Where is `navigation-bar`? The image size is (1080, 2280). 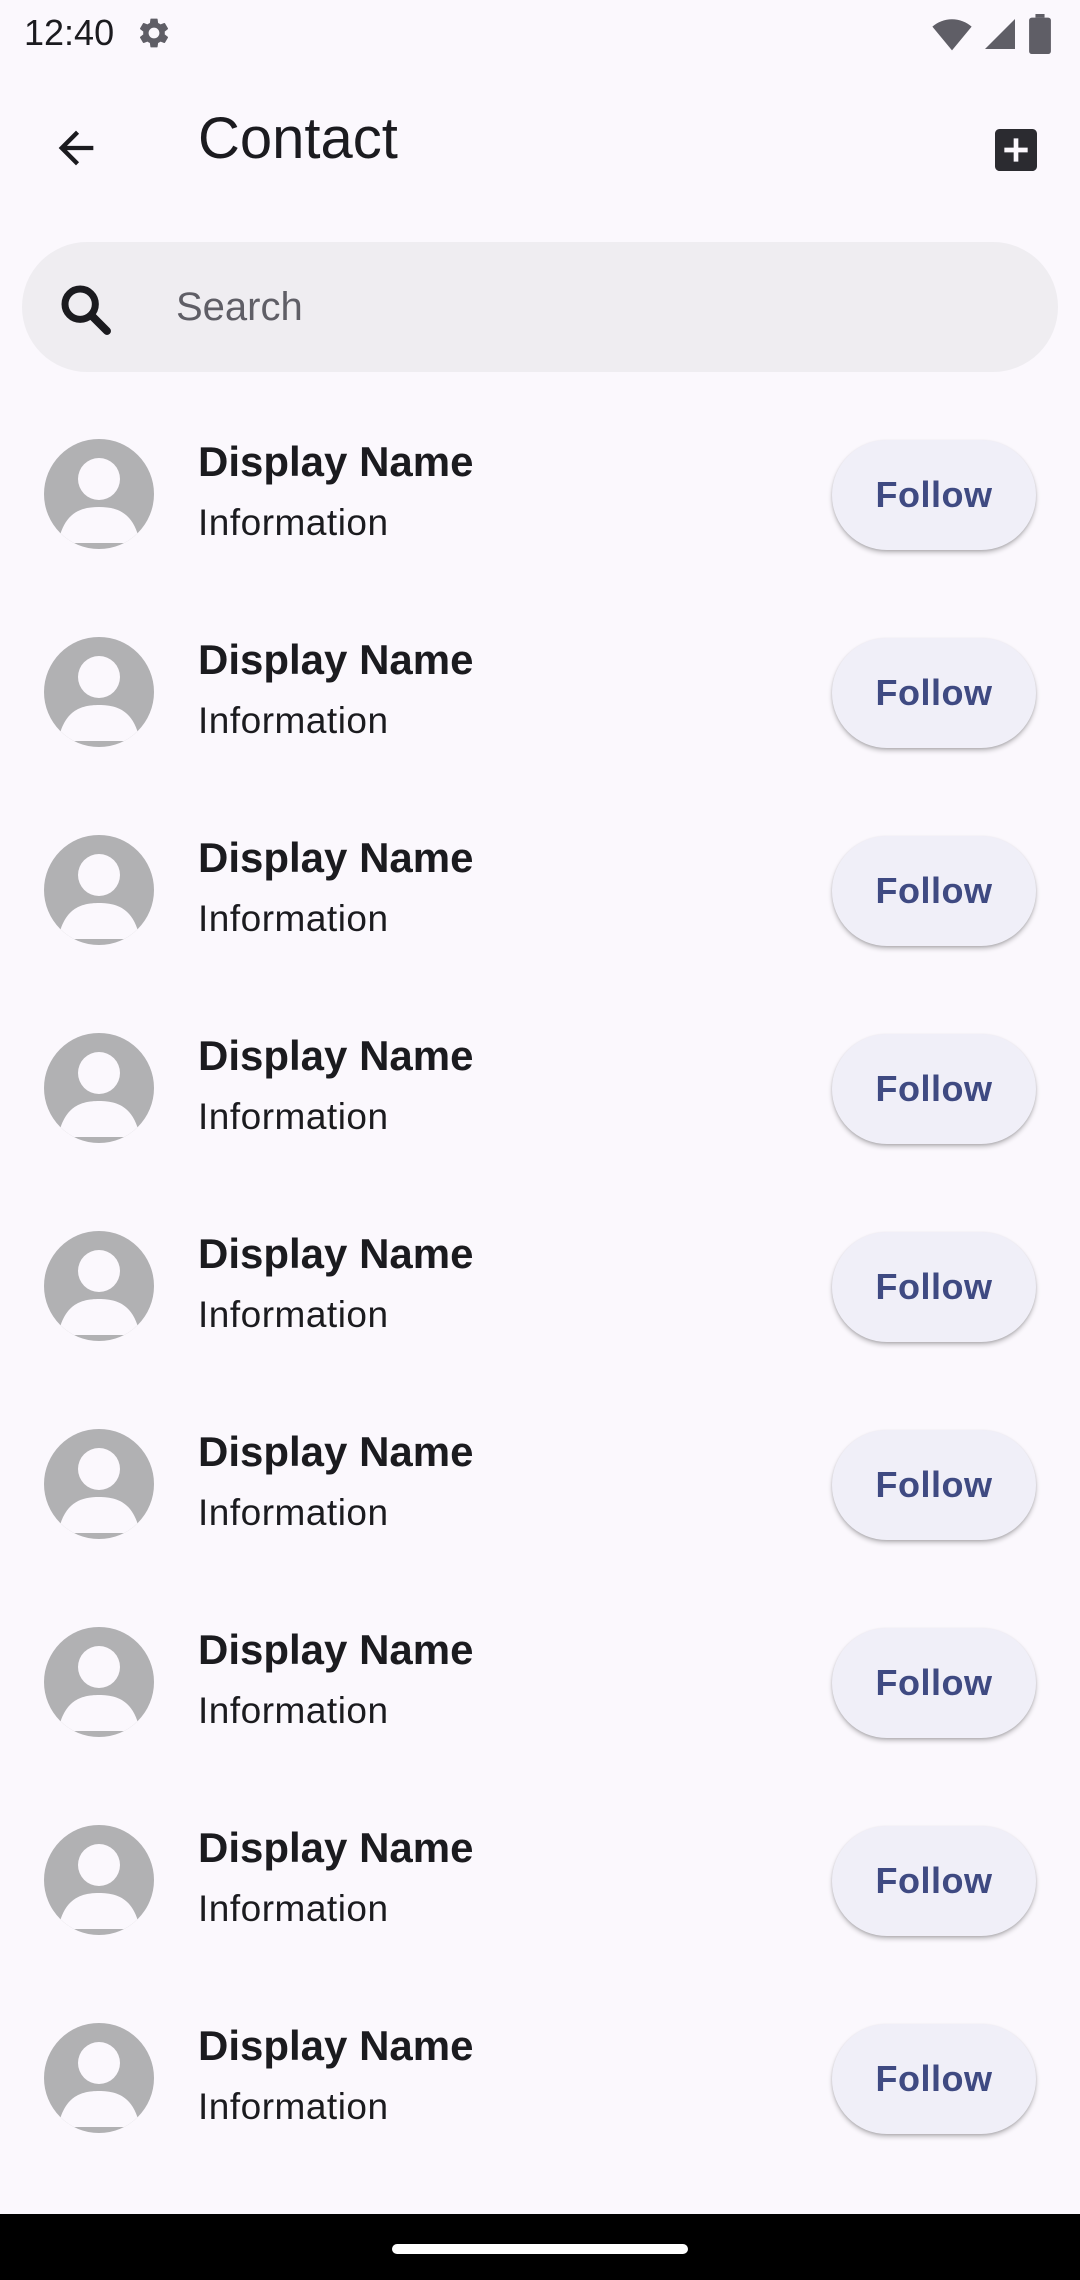 navigation-bar is located at coordinates (540, 2247).